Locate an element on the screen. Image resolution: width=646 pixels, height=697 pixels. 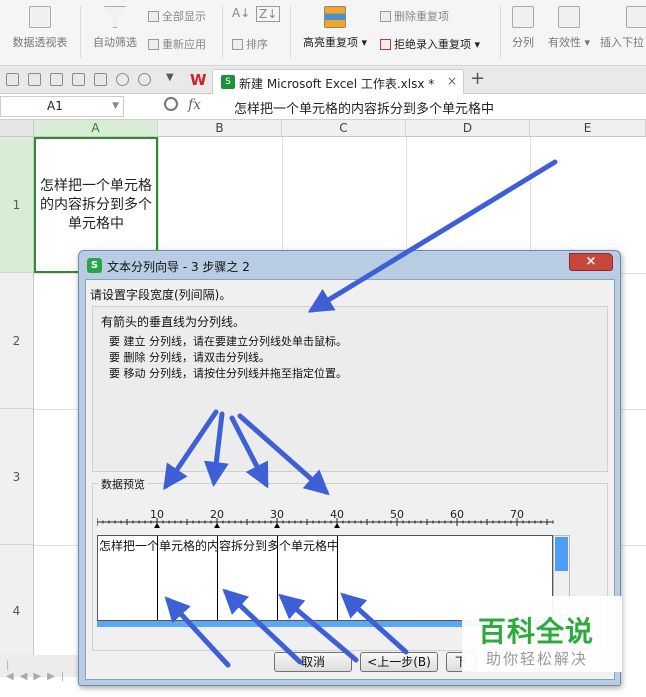
tab-bar: ▼ W S 新建 Microsoft Excel 工作表.xlsx * × + is located at coordinates (323, 80).